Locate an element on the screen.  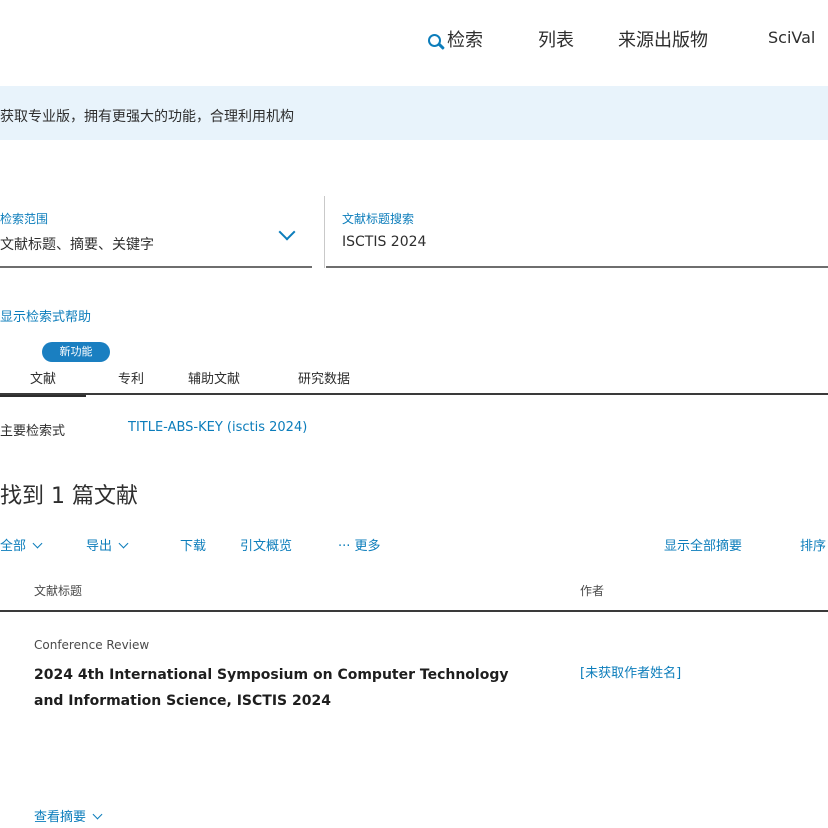
document-type: Conference Review is located at coordinates (92, 645).